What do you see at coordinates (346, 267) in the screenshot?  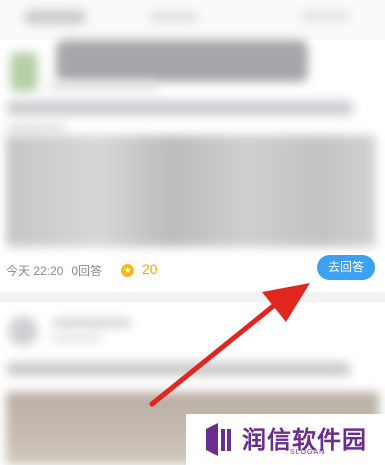 I see `go-answer-button: 去回答` at bounding box center [346, 267].